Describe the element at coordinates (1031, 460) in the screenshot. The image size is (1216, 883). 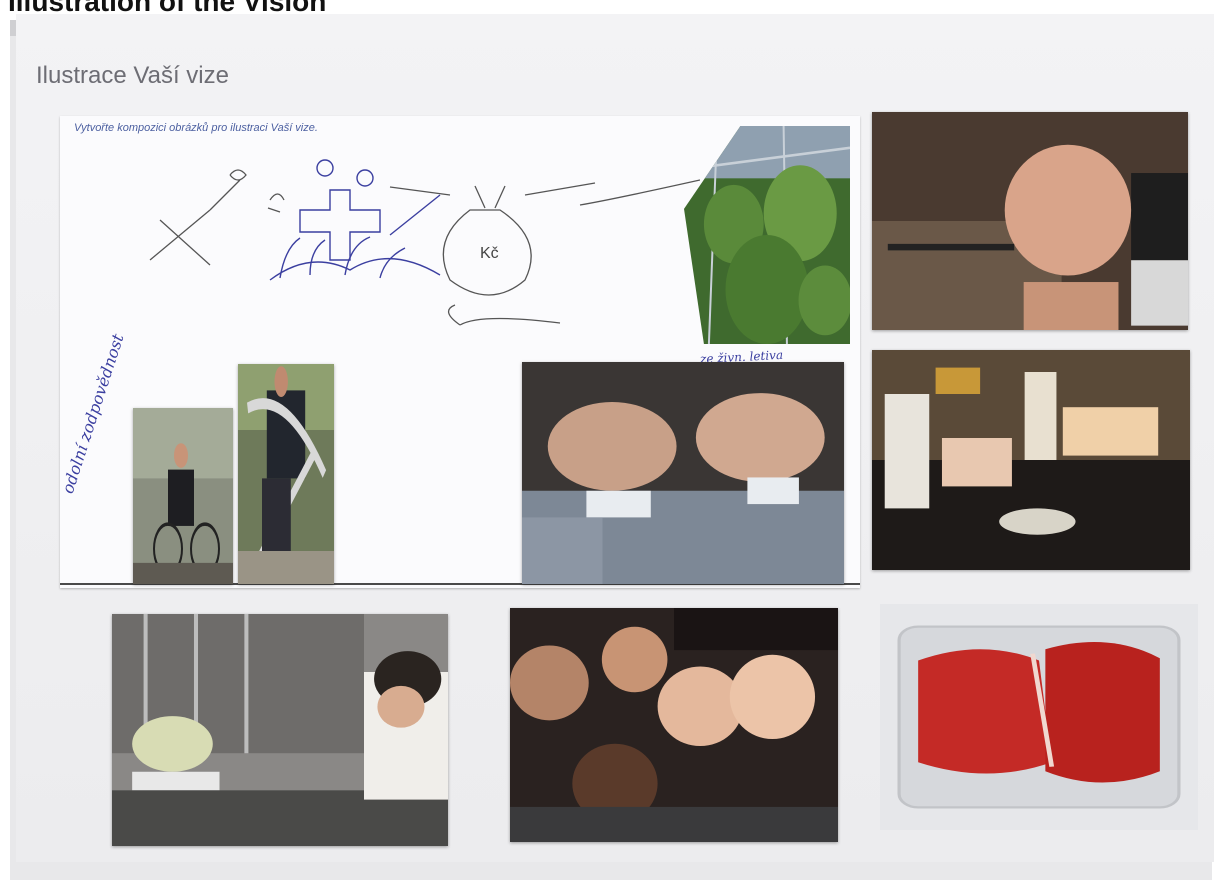
I see `fridge-food-photo` at that location.